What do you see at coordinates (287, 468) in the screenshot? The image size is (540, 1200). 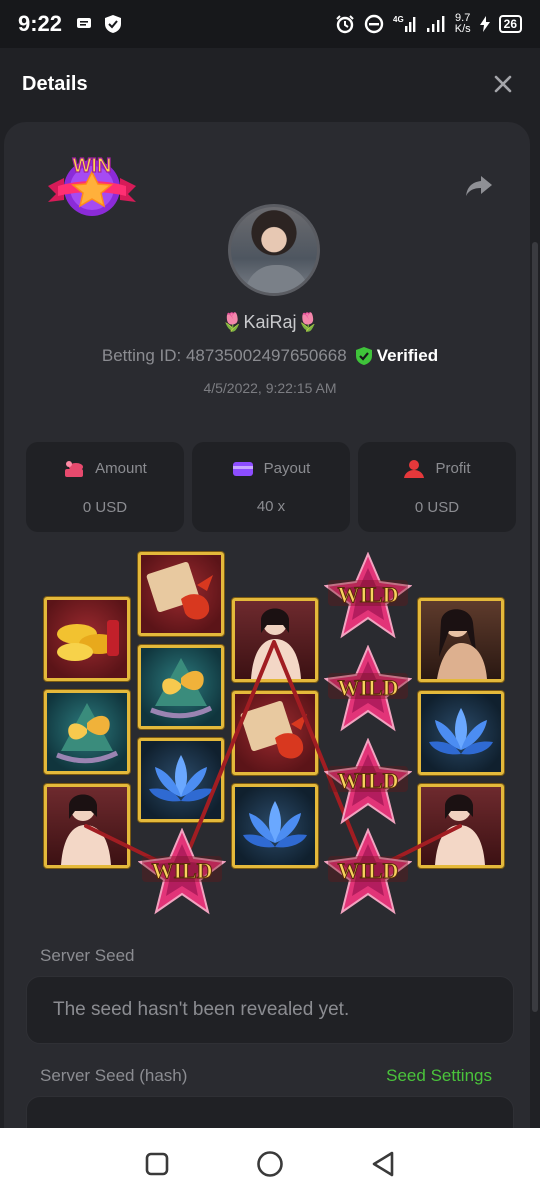 I see `stat-payout-label: Payout` at bounding box center [287, 468].